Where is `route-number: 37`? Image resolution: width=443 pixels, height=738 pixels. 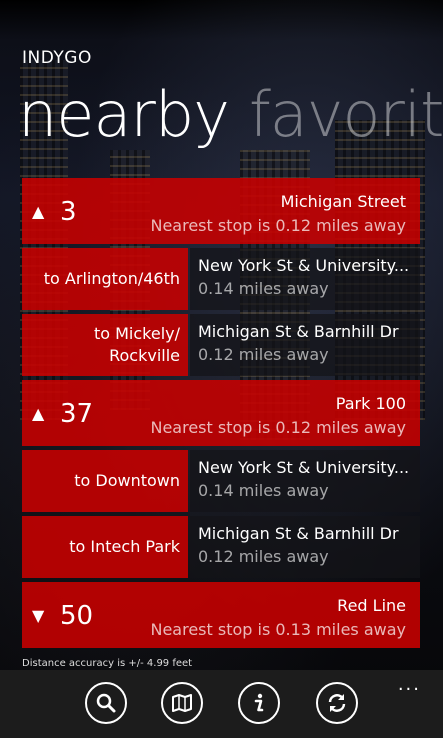 route-number: 37 is located at coordinates (77, 414).